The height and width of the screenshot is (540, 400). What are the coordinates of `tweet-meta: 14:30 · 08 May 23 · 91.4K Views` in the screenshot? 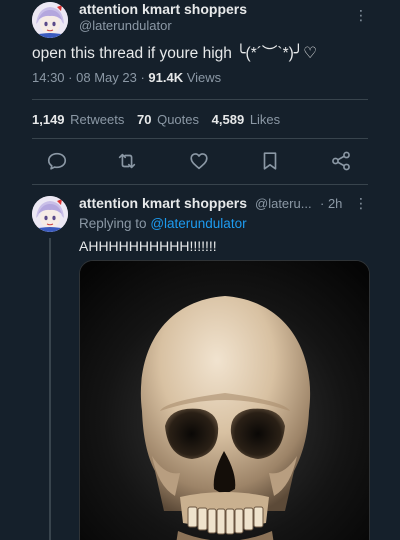 It's located at (127, 77).